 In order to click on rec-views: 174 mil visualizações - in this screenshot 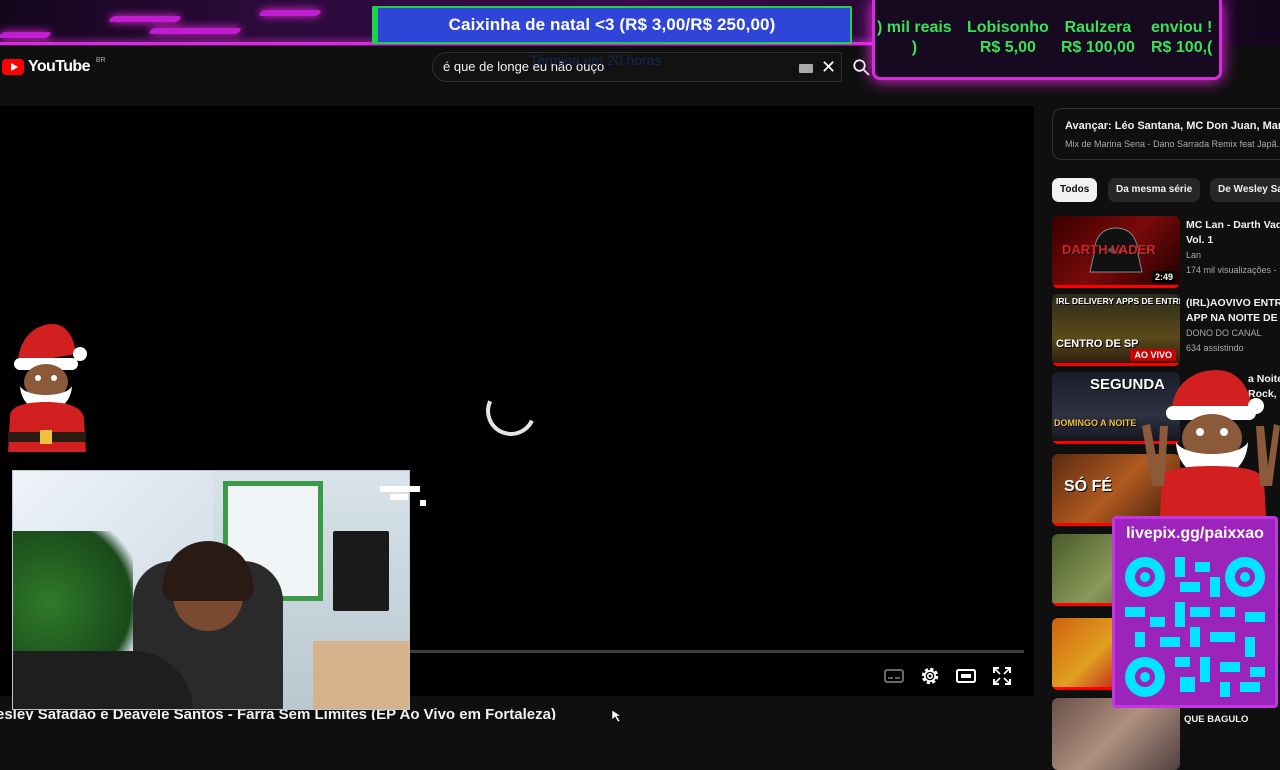, I will do `click(1231, 270)`.